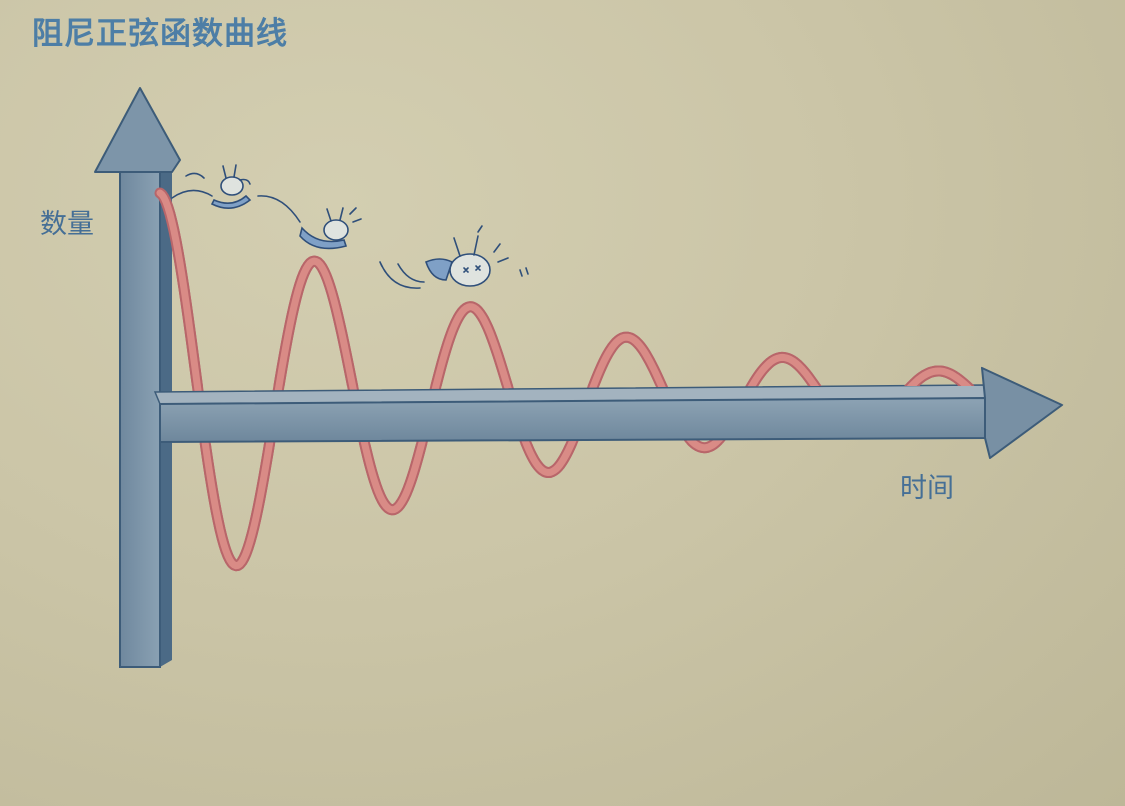  I want to click on x-axis-arrow, so click(608, 412).